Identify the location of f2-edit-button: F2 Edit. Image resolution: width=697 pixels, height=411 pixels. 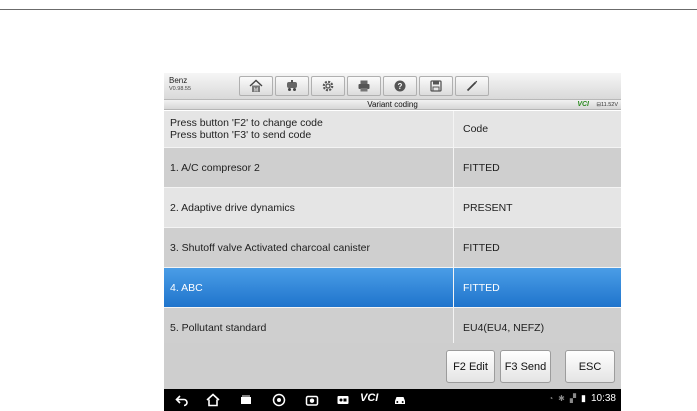
(470, 366).